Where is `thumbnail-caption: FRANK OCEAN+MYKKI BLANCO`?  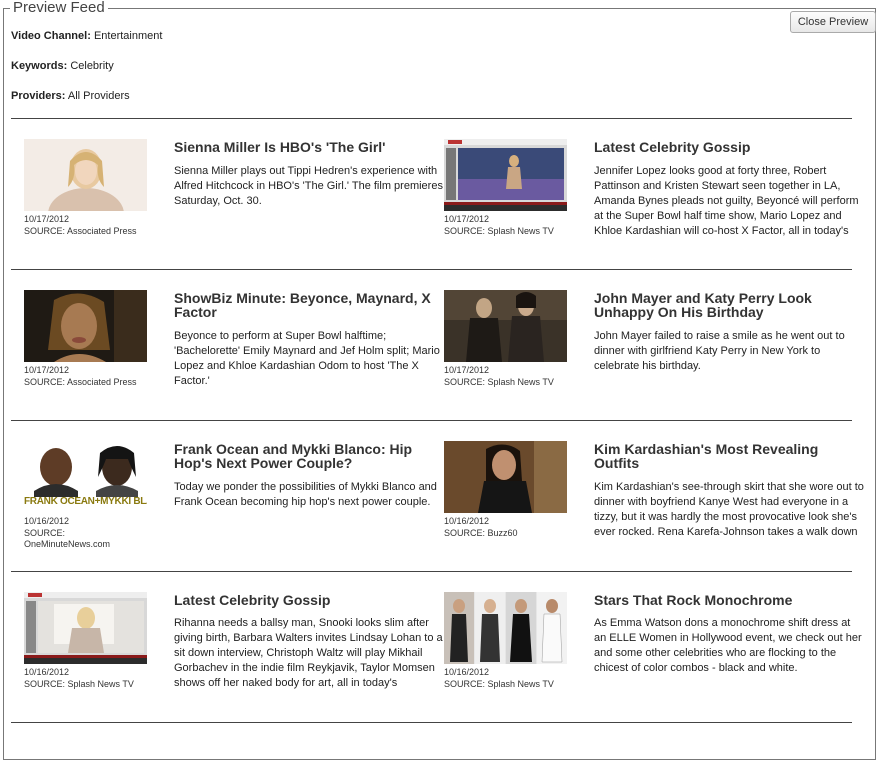
thumbnail-caption: FRANK OCEAN+MYKKI BLANCO is located at coordinates (85, 501).